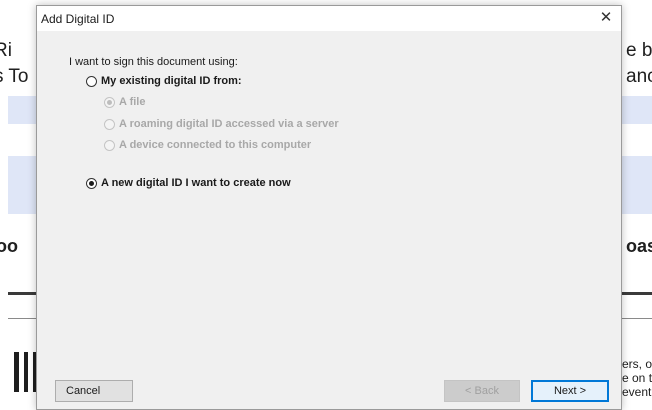 Image resolution: width=652 pixels, height=410 pixels. What do you see at coordinates (94, 391) in the screenshot?
I see `cancel-button: Cancel` at bounding box center [94, 391].